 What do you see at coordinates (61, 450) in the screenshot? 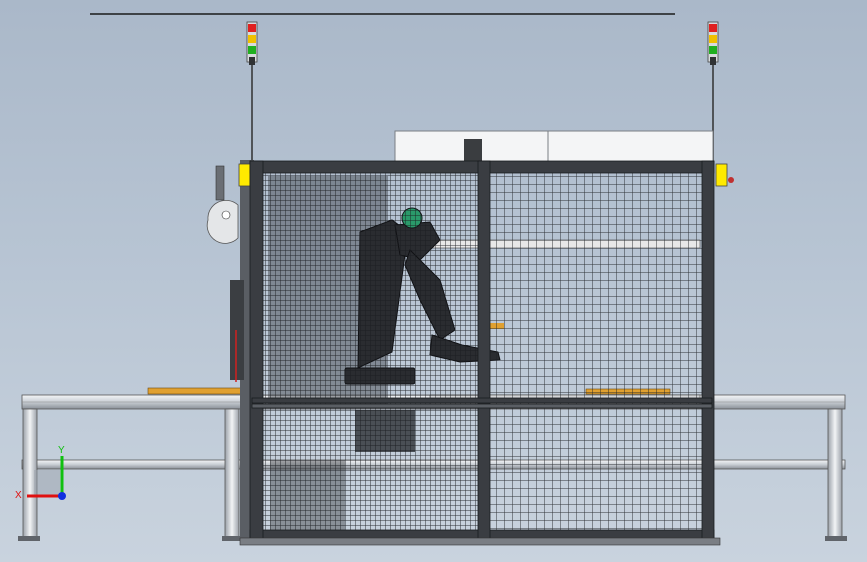
I see `y-axis-label: Y` at bounding box center [61, 450].